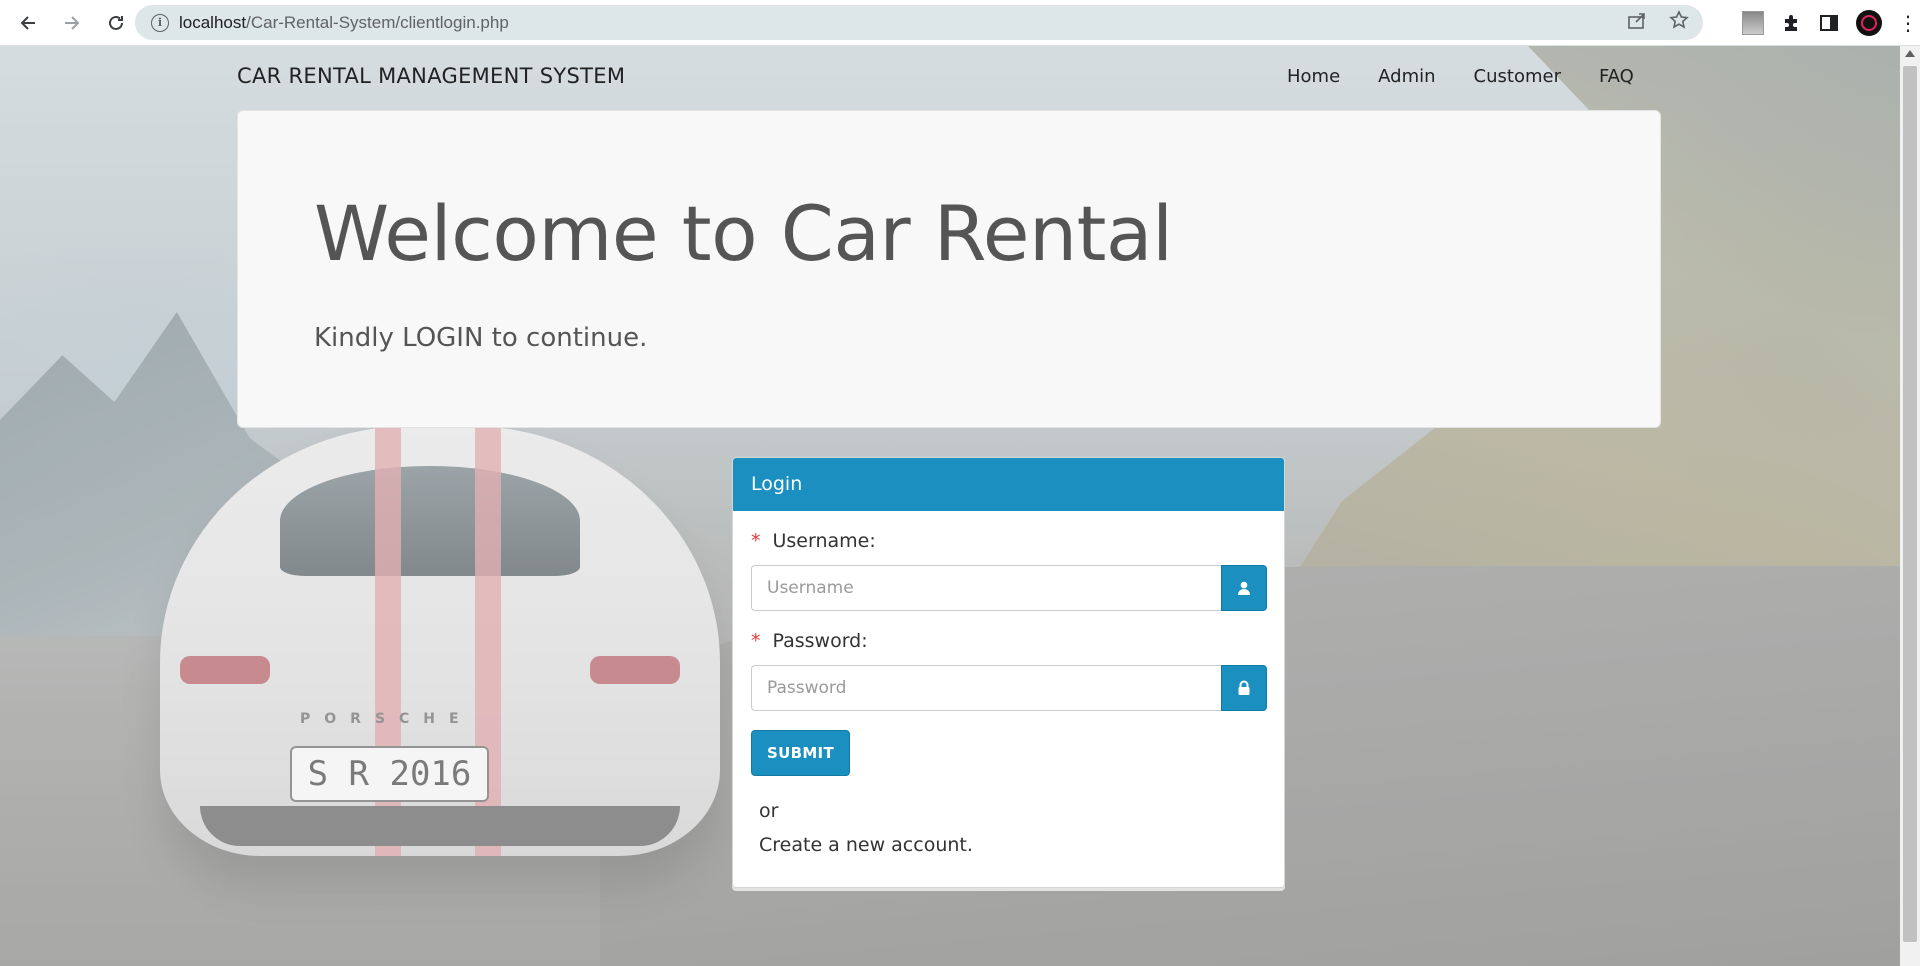 The image size is (1920, 966). I want to click on site-brand: CAR RENTAL MANAGEMENT SYSTEM, so click(431, 76).